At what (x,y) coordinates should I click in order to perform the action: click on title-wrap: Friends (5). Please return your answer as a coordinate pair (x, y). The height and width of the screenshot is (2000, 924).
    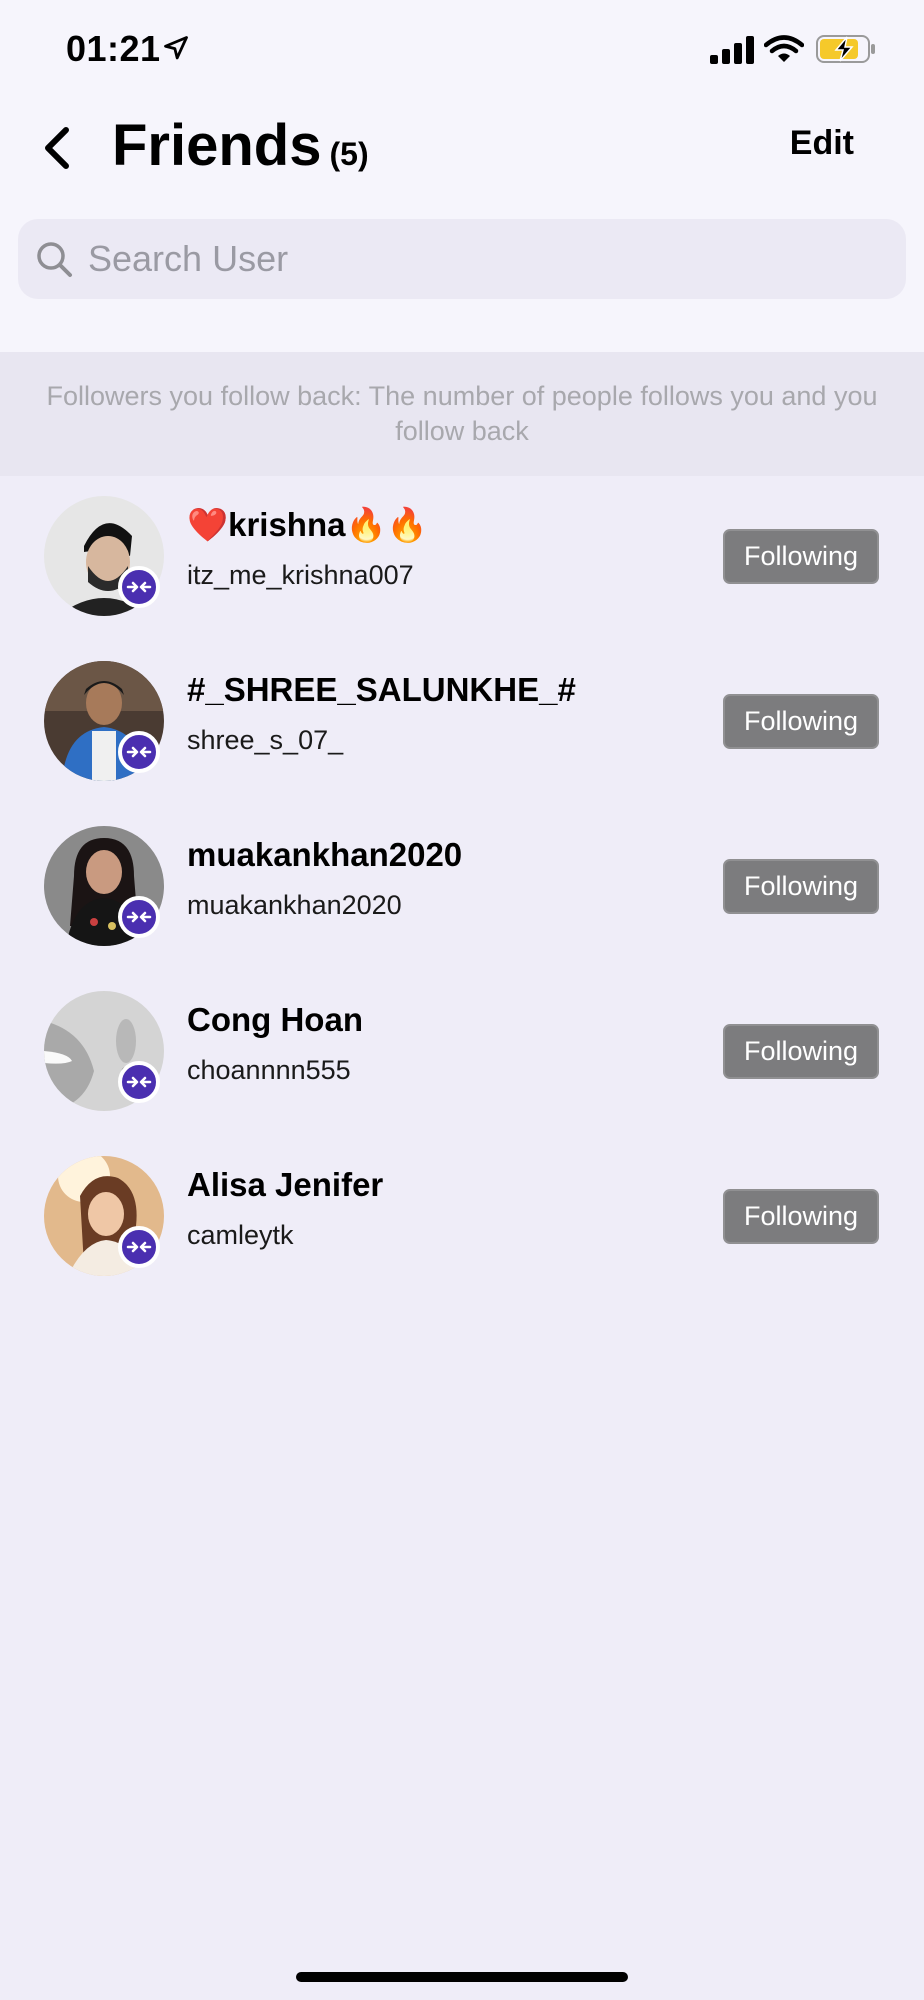
    Looking at the image, I should click on (240, 145).